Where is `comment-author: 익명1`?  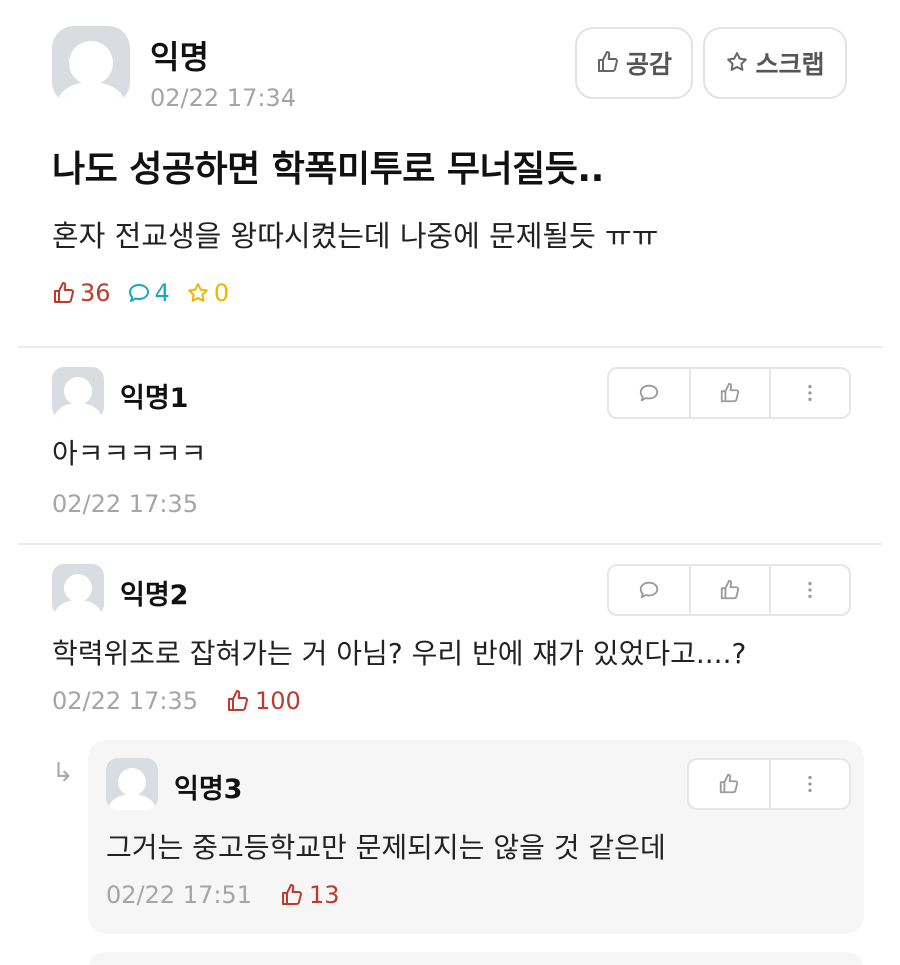
comment-author: 익명1 is located at coordinates (154, 398).